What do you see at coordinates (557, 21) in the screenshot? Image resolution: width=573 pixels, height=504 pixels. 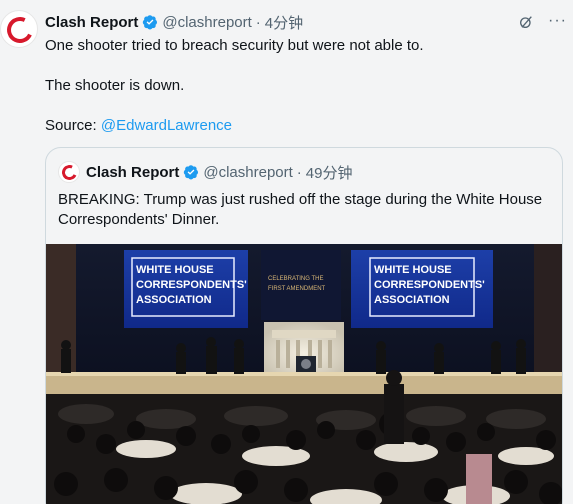 I see `more-icon: ···` at bounding box center [557, 21].